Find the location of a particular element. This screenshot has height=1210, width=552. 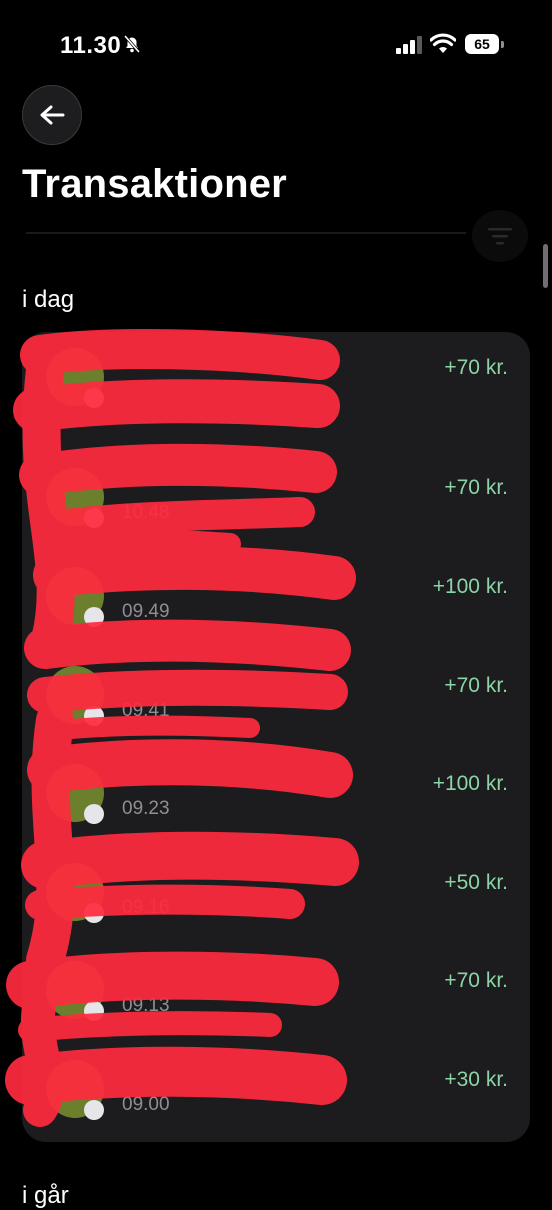

transaction-row: 09.13 +70 kr. is located at coordinates (276, 994).